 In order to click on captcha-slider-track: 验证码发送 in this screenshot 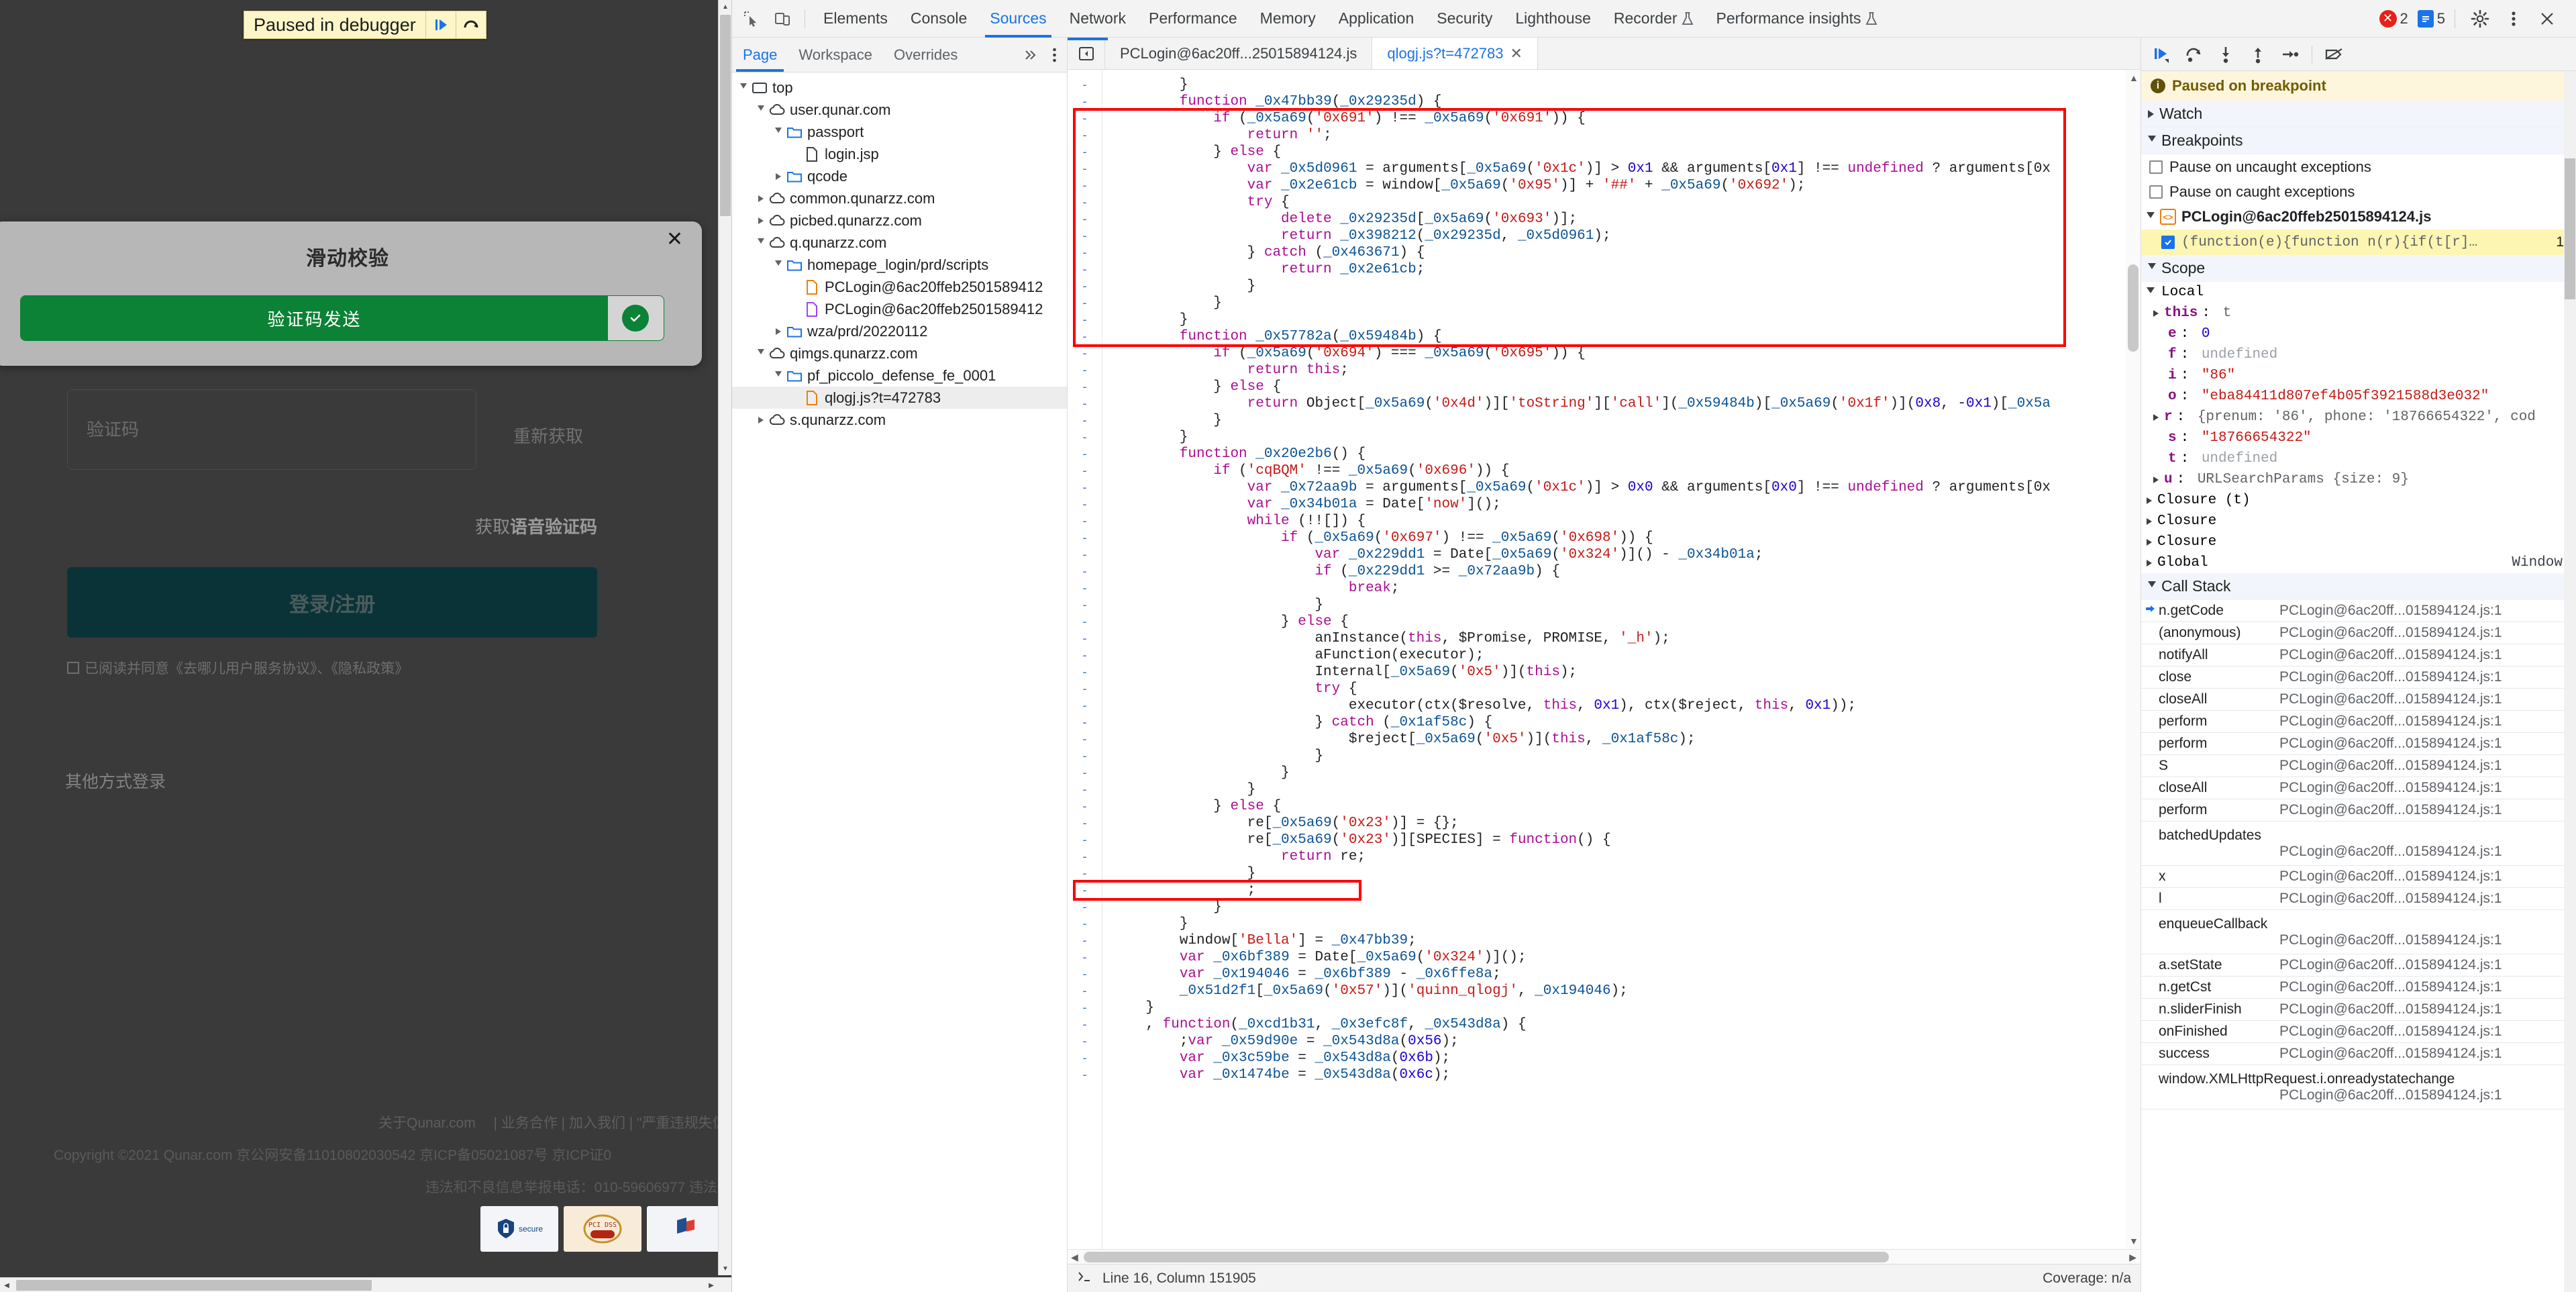, I will do `click(342, 318)`.